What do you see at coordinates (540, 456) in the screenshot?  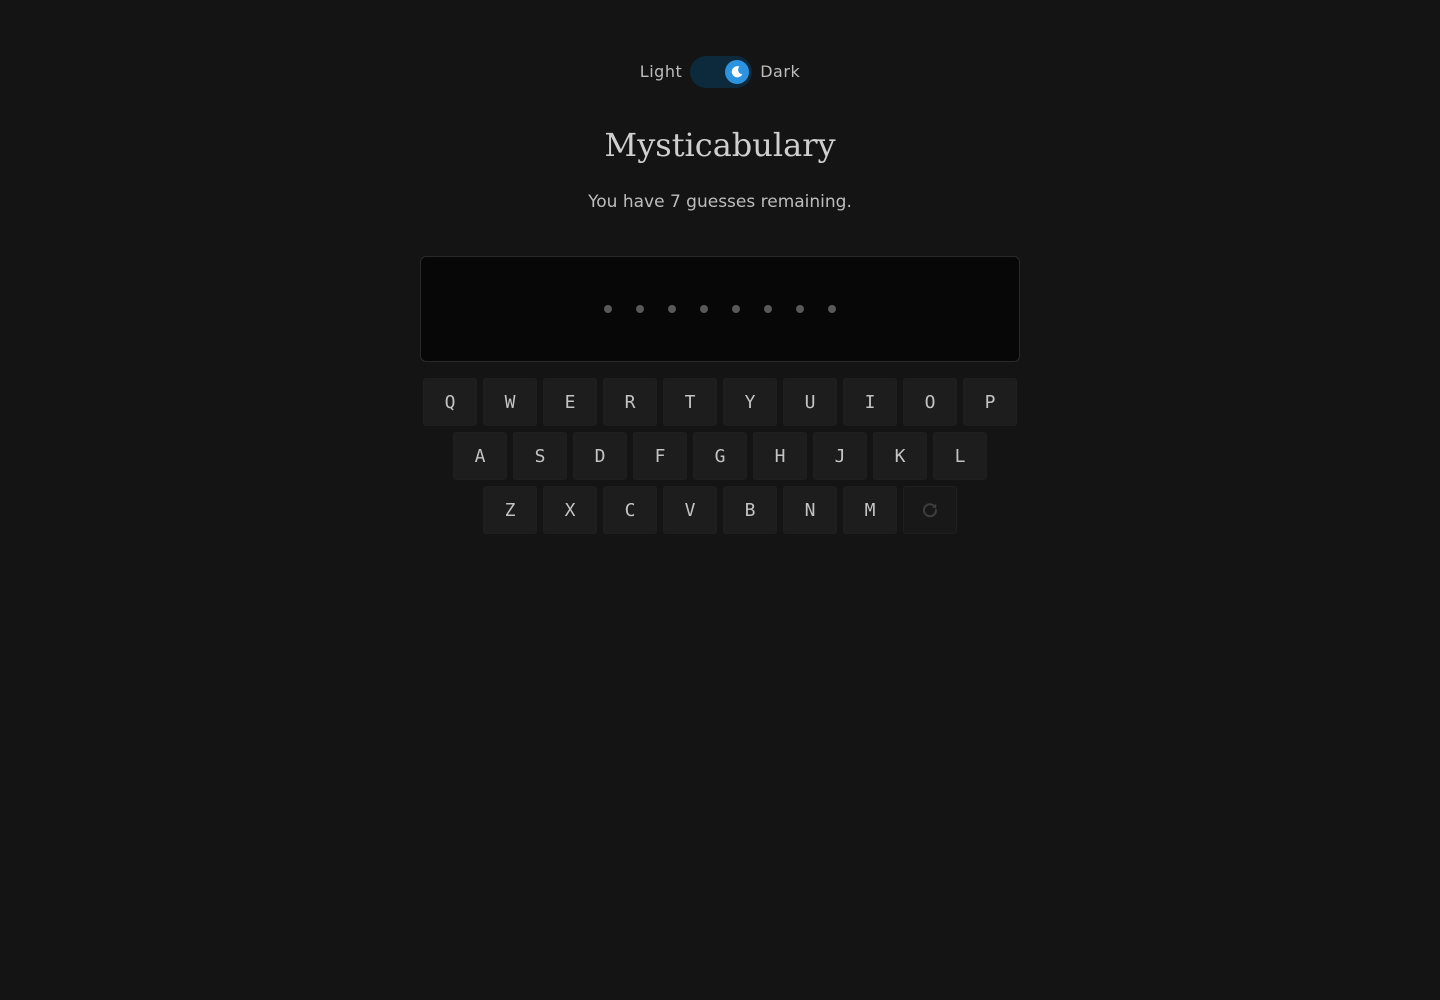 I see `key-s: S` at bounding box center [540, 456].